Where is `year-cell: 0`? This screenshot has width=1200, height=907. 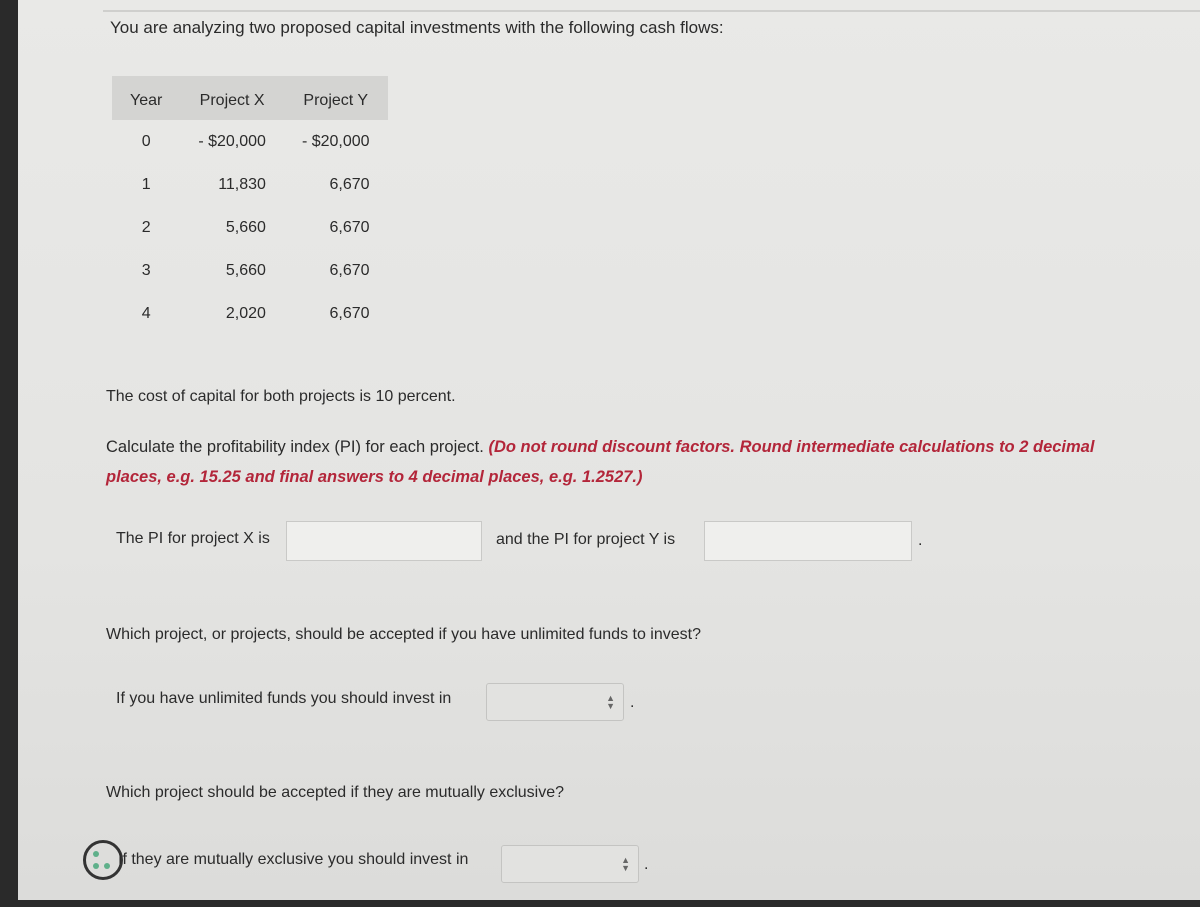 year-cell: 0 is located at coordinates (146, 141).